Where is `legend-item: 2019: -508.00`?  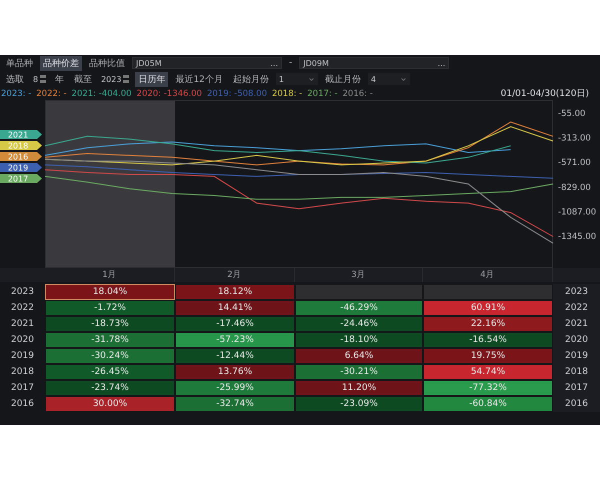 legend-item: 2019: -508.00 is located at coordinates (236, 93).